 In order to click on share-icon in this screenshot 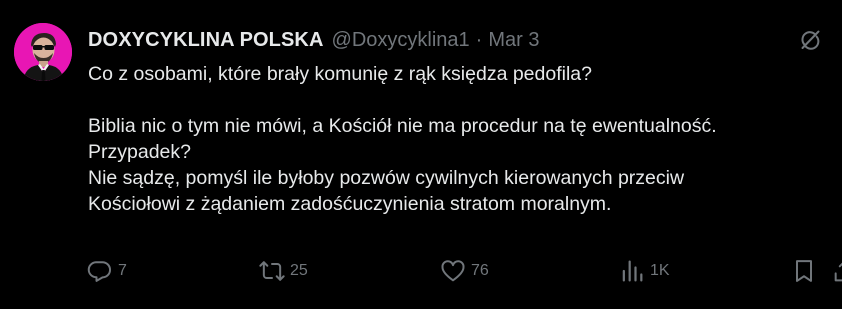, I will do `click(838, 272)`.